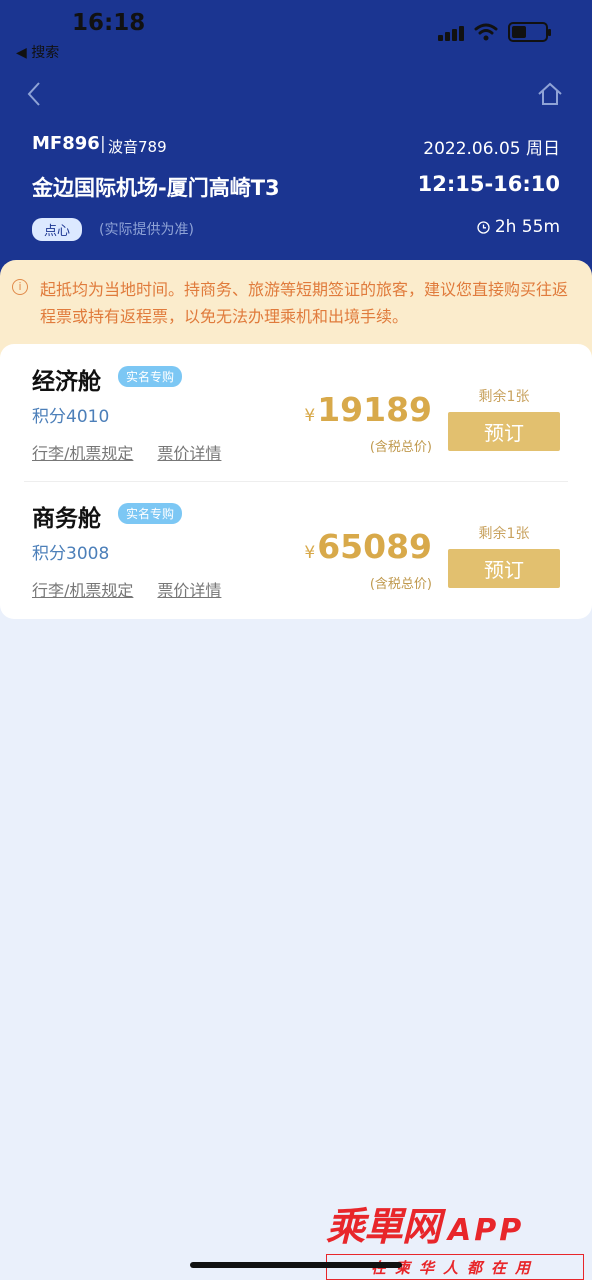 The width and height of the screenshot is (592, 1280). I want to click on back-arrow-icon, so click(34, 94).